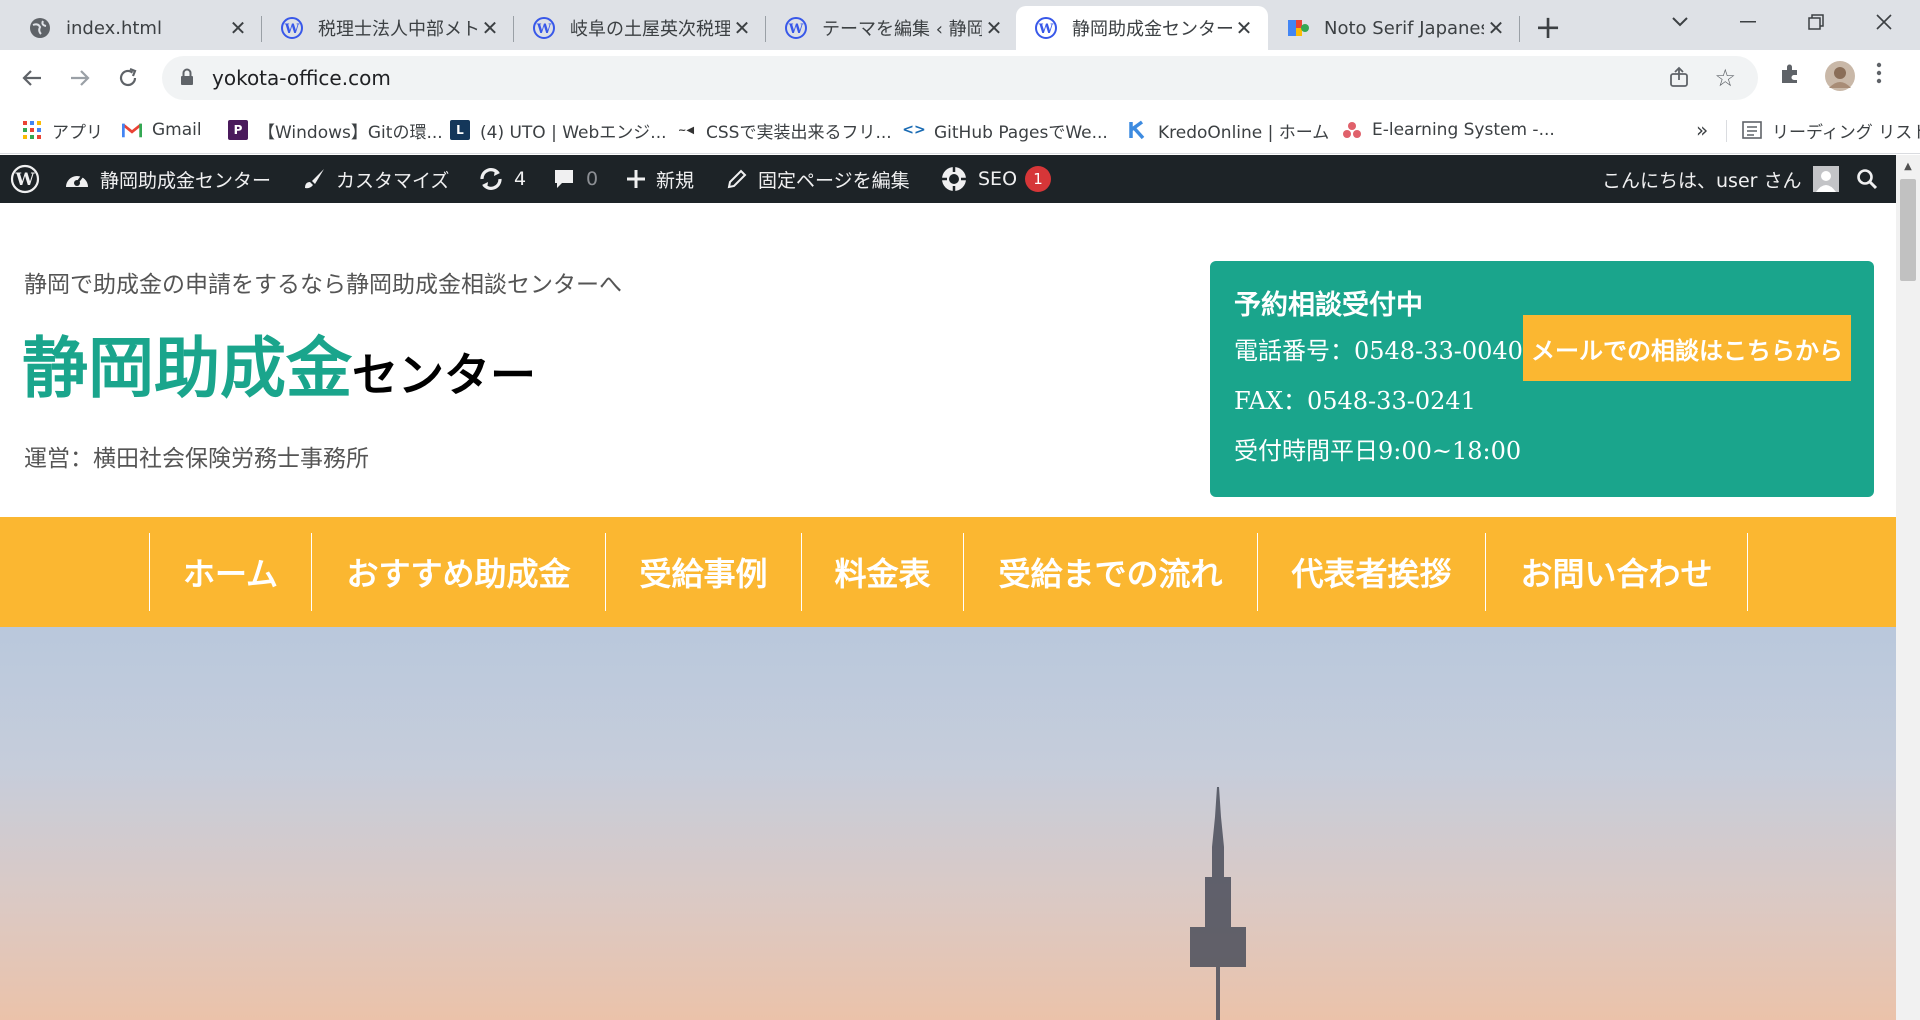 This screenshot has height=1020, width=1920. What do you see at coordinates (1680, 22) in the screenshot?
I see `tab-search-chevron-icon` at bounding box center [1680, 22].